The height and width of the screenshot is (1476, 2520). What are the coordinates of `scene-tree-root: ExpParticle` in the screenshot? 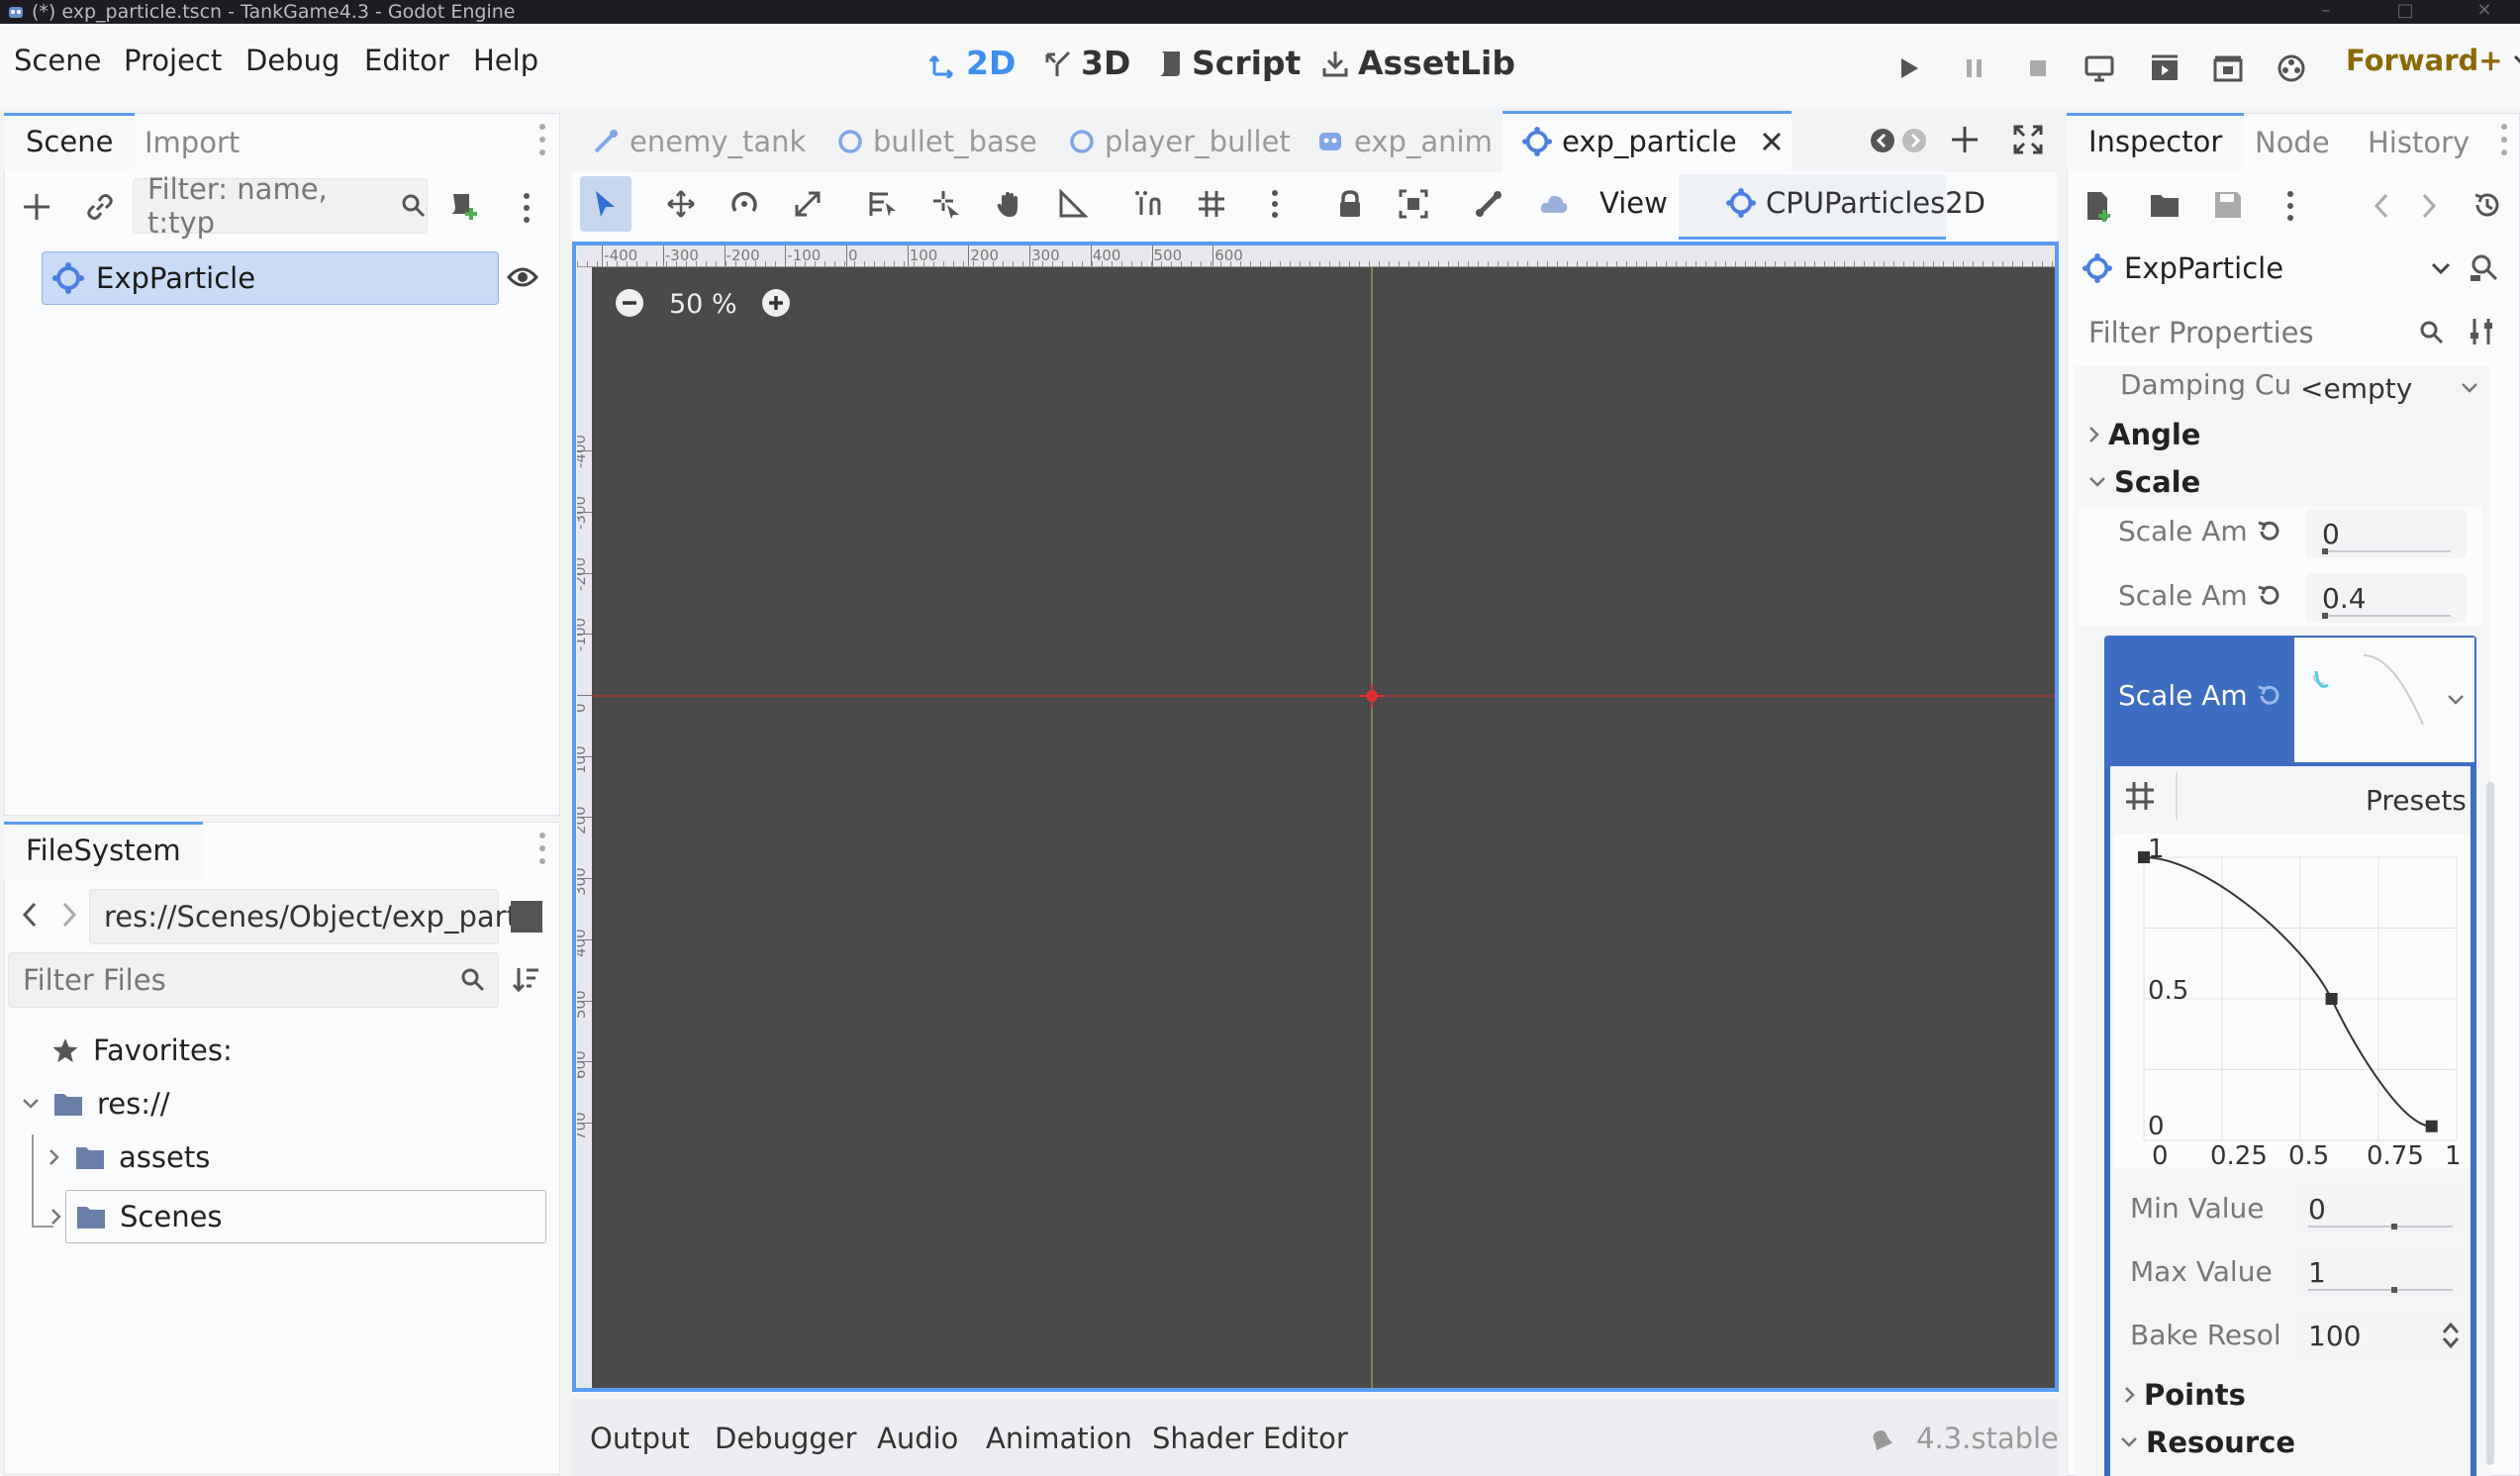 It's located at (270, 278).